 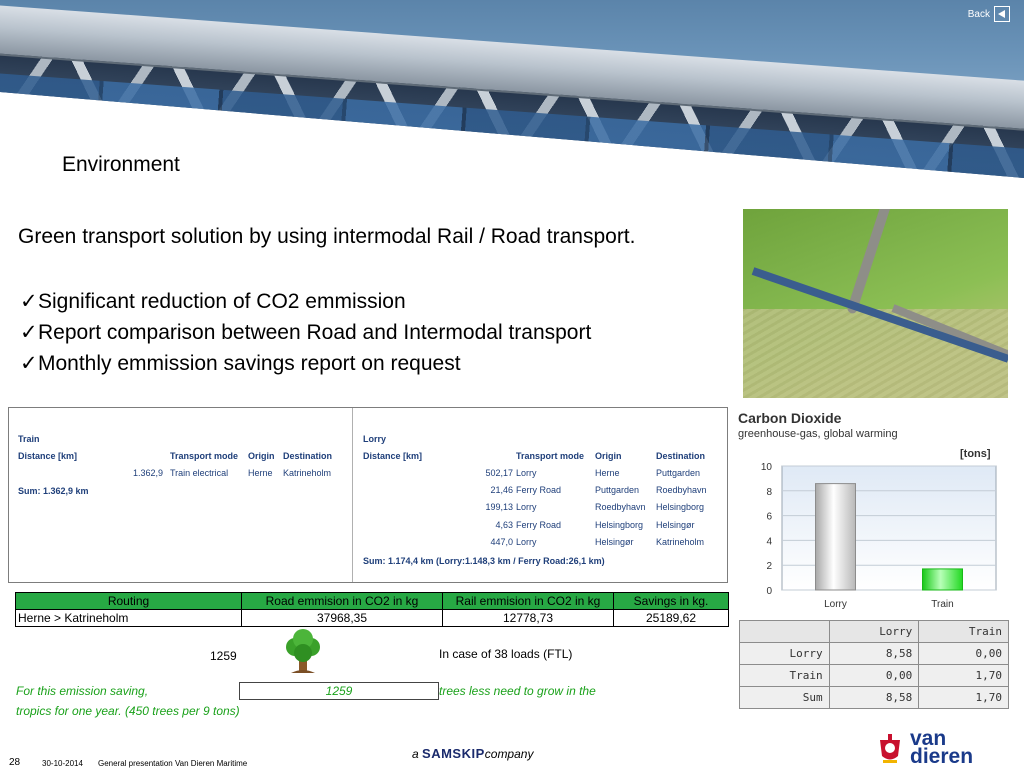 What do you see at coordinates (942, 747) in the screenshot?
I see `van-dieren-logo: van dieren` at bounding box center [942, 747].